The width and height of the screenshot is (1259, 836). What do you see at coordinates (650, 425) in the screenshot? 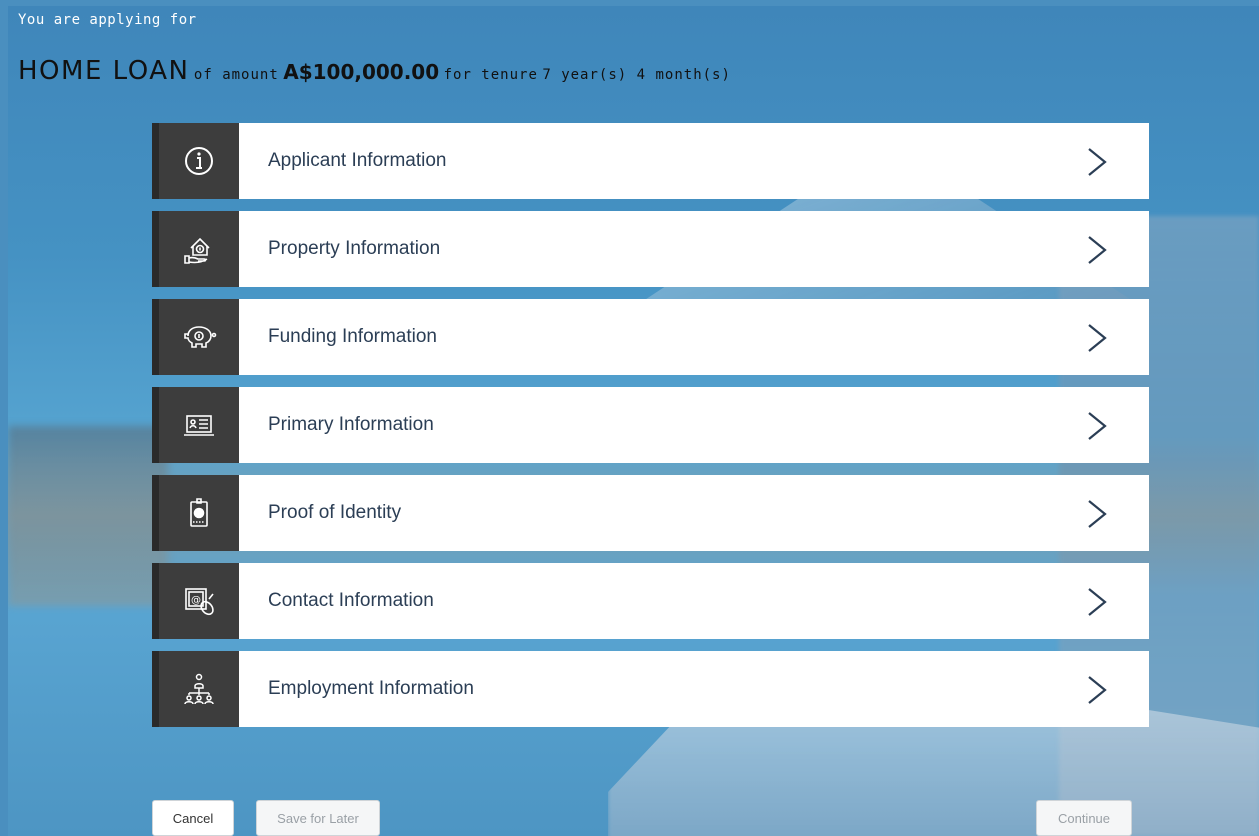
I see `section-primary-information: Primary Information` at bounding box center [650, 425].